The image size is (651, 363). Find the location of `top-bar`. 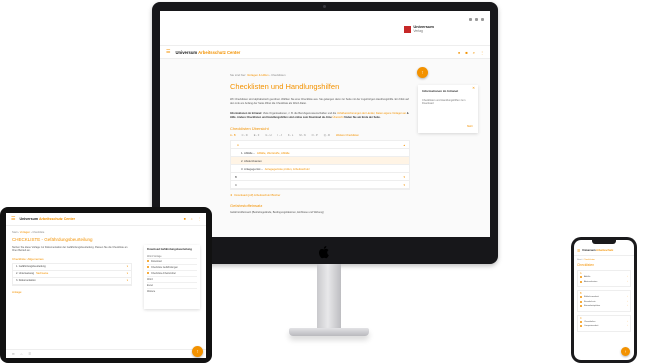

top-bar is located at coordinates (325, 19).